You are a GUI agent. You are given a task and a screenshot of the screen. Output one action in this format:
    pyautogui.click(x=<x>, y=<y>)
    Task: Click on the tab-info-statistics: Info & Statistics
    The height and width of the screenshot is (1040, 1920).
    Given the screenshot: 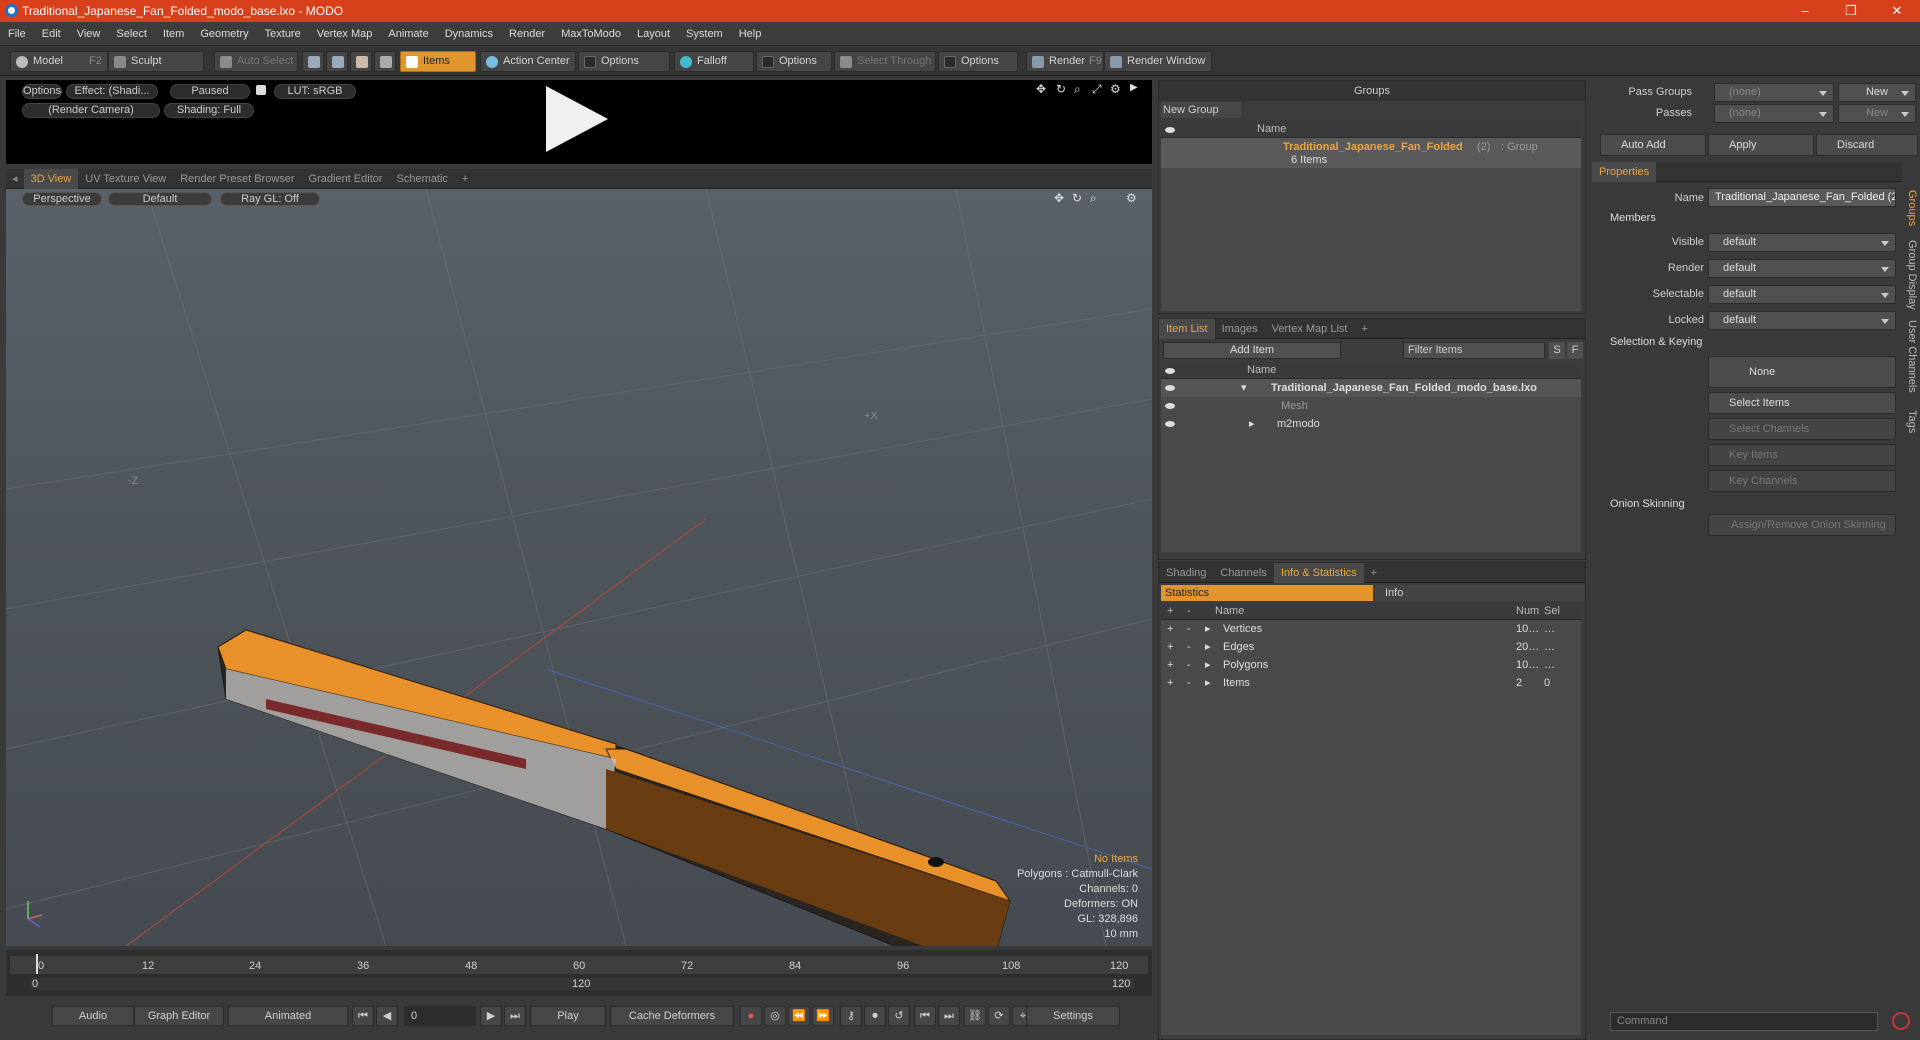 What is the action you would take?
    pyautogui.click(x=1318, y=572)
    